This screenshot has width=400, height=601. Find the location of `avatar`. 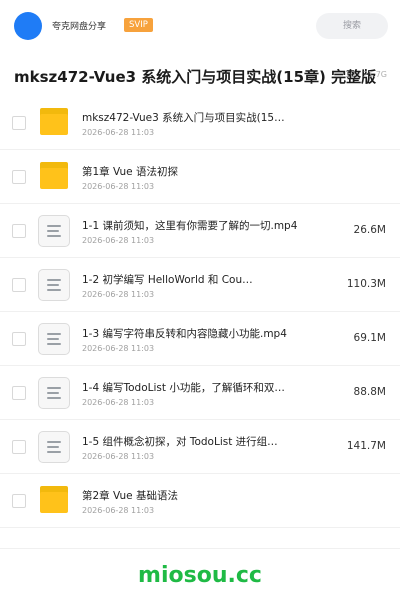

avatar is located at coordinates (28, 26).